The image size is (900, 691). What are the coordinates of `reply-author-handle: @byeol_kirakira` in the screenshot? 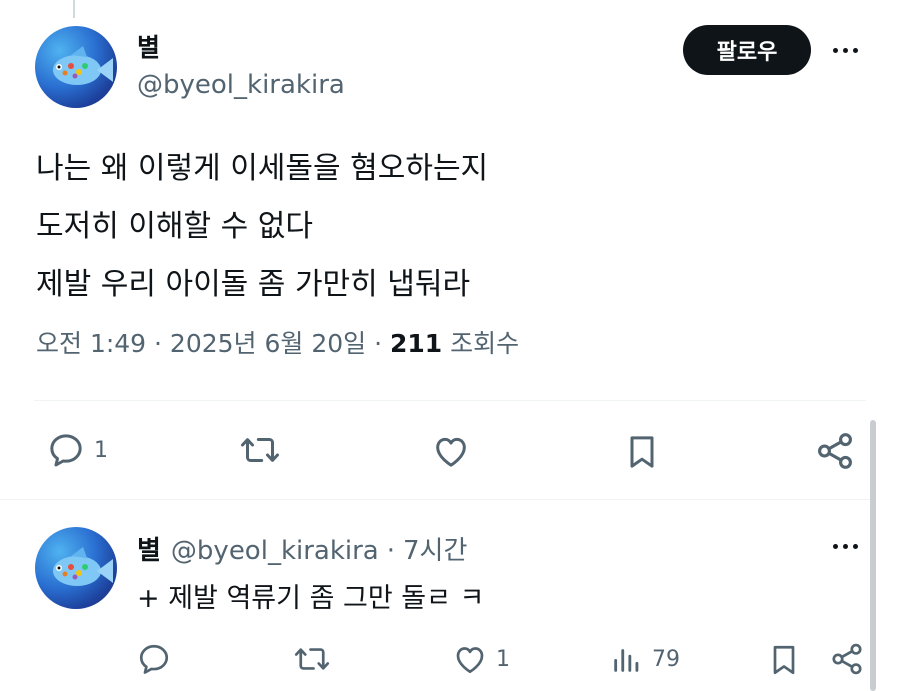 It's located at (275, 551).